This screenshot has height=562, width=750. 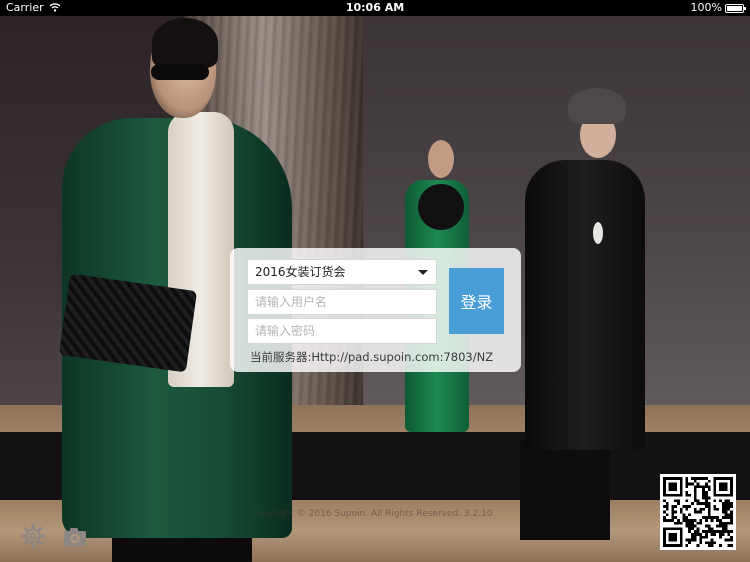 I want to click on status-bar: Carrier 10:06 AM 100%, so click(x=375, y=8).